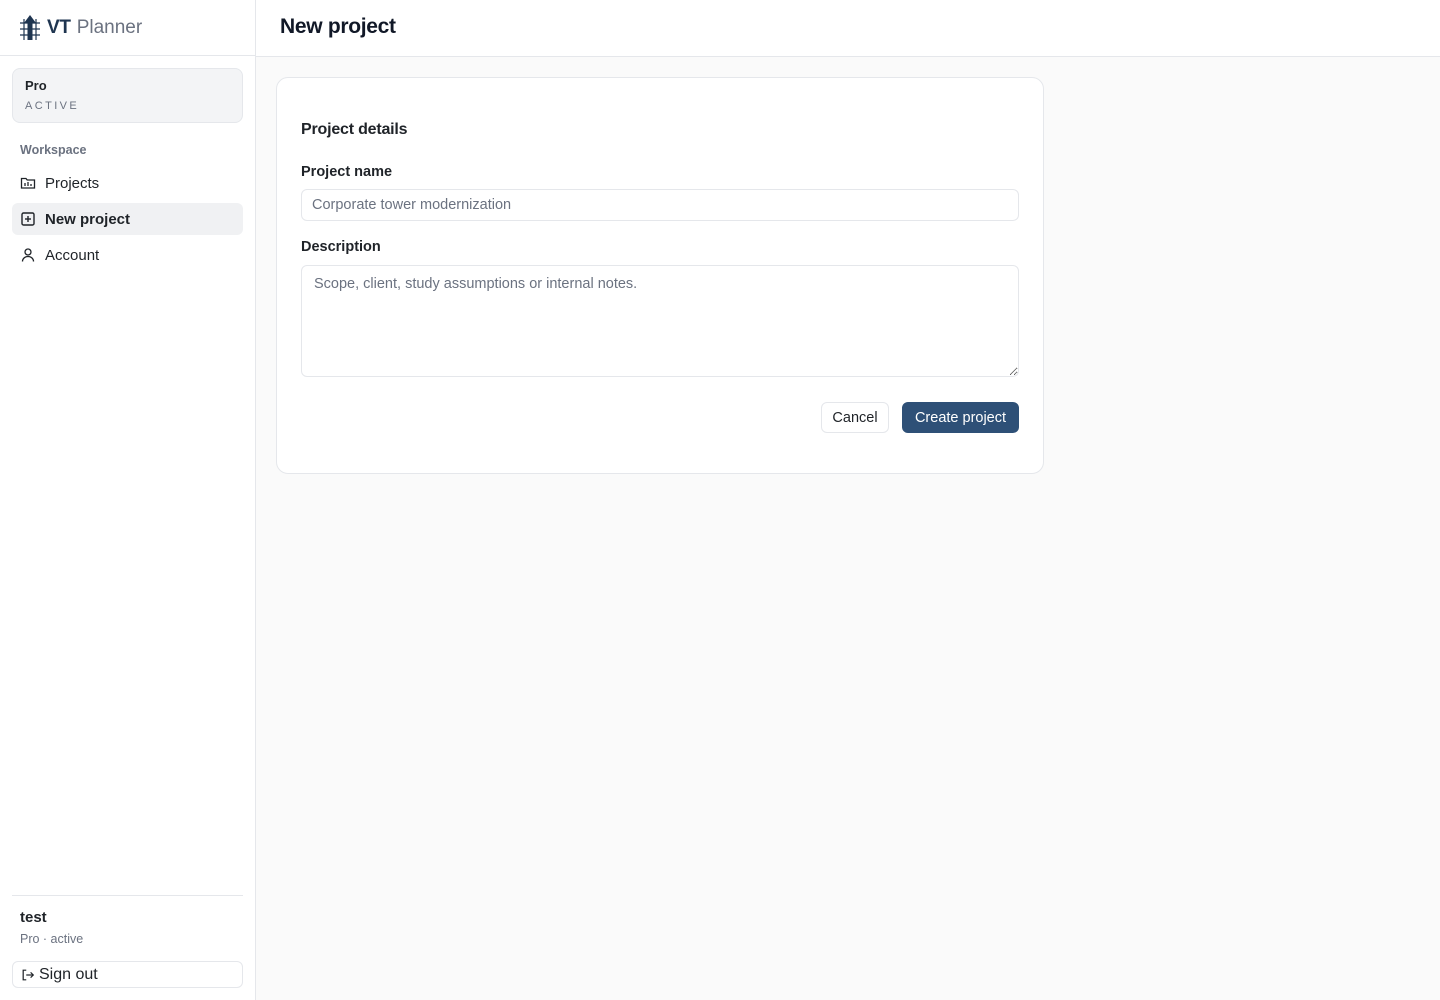 The width and height of the screenshot is (1440, 1000). Describe the element at coordinates (848, 28) in the screenshot. I see `page-header: New project` at that location.